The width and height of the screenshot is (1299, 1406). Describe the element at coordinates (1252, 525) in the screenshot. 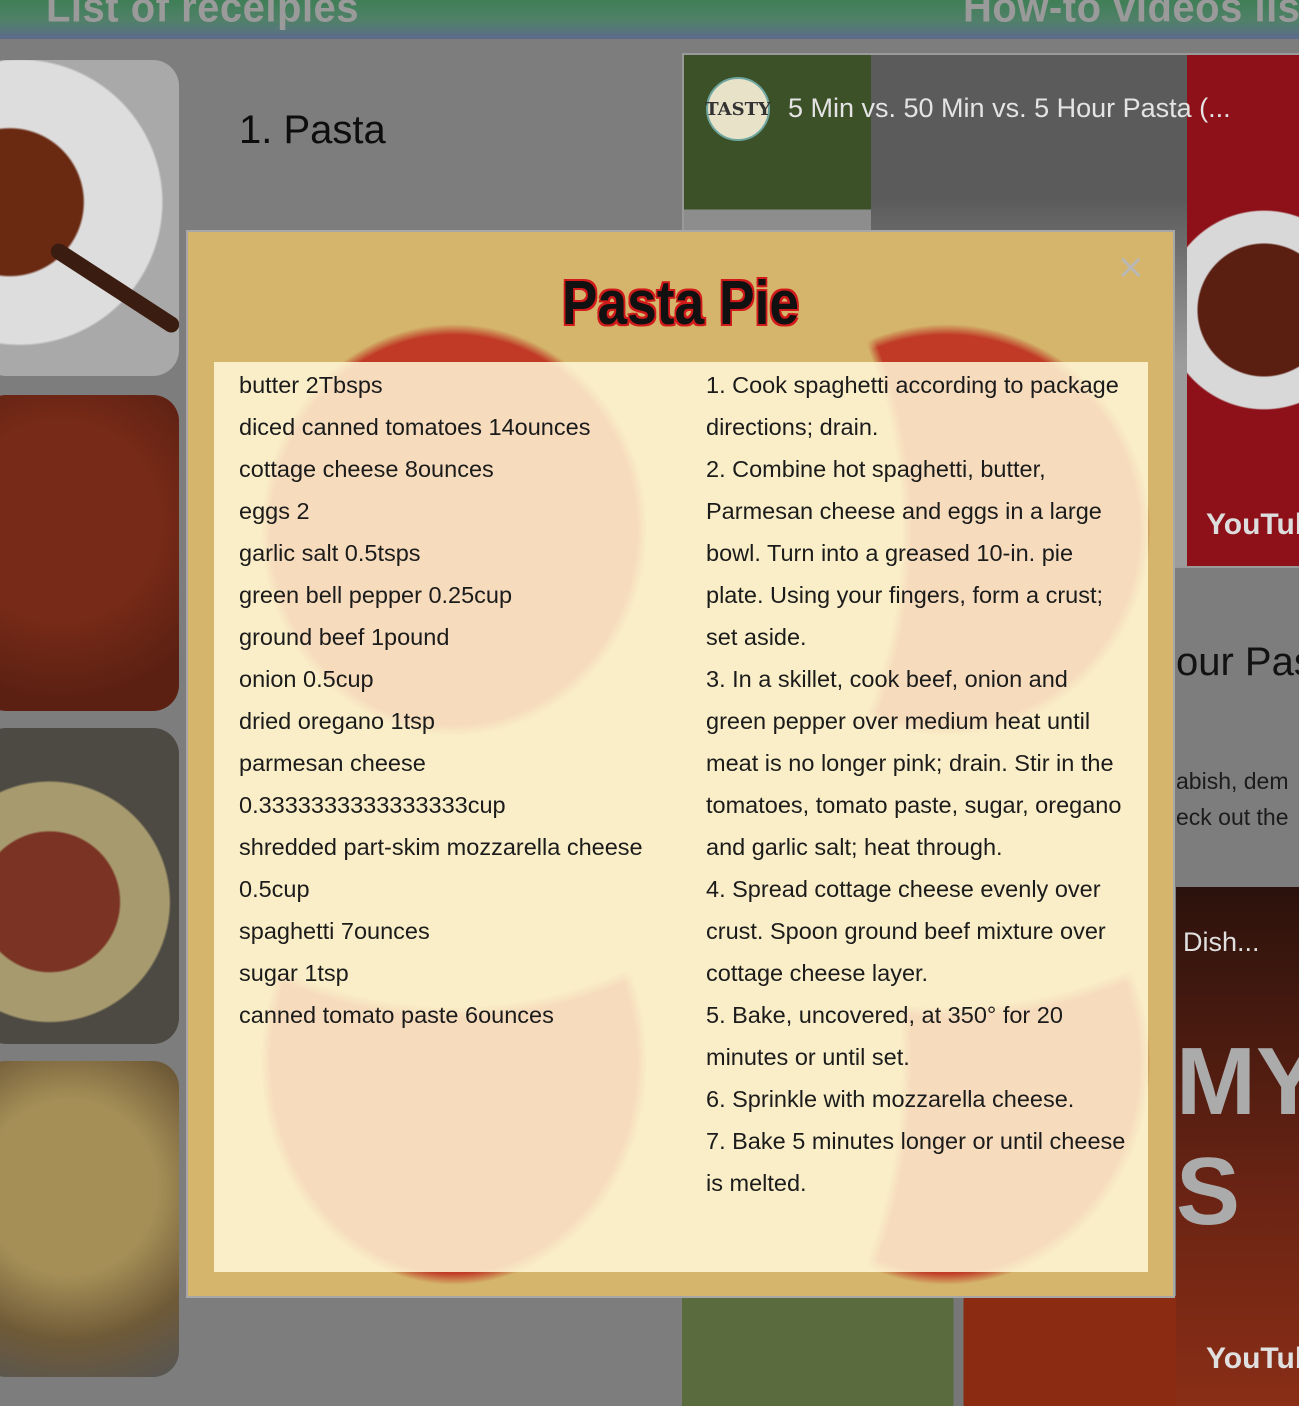

I see `youtube-logo: YouTube` at that location.